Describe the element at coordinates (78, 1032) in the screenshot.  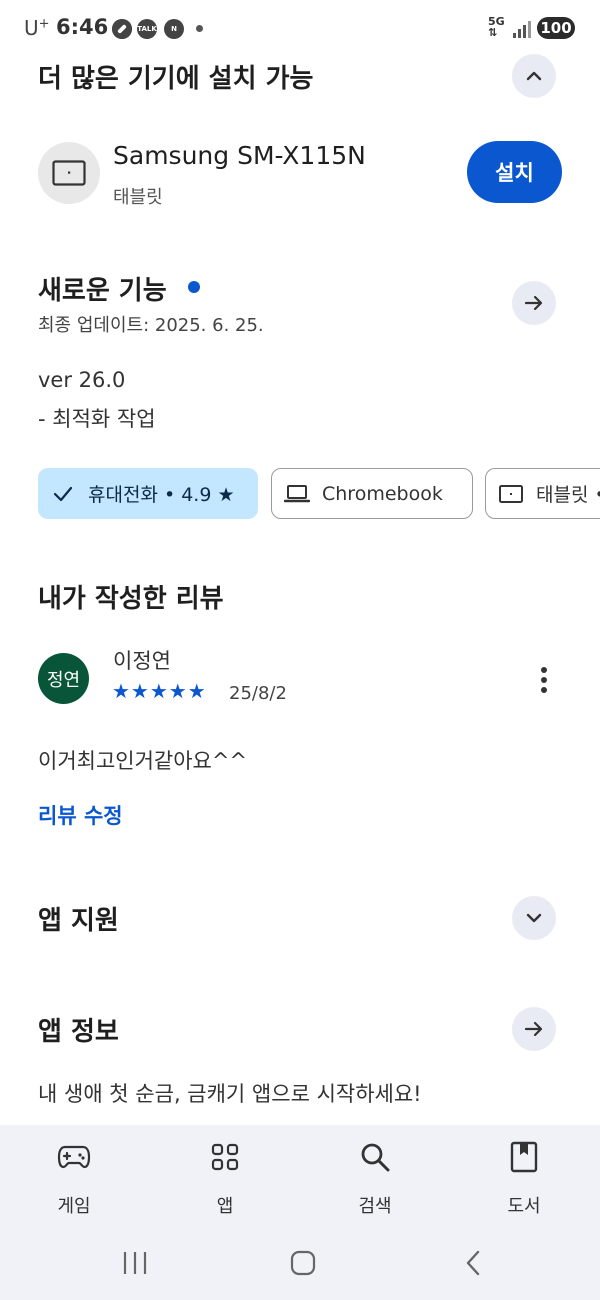
I see `app-info-title: 앱 정보` at that location.